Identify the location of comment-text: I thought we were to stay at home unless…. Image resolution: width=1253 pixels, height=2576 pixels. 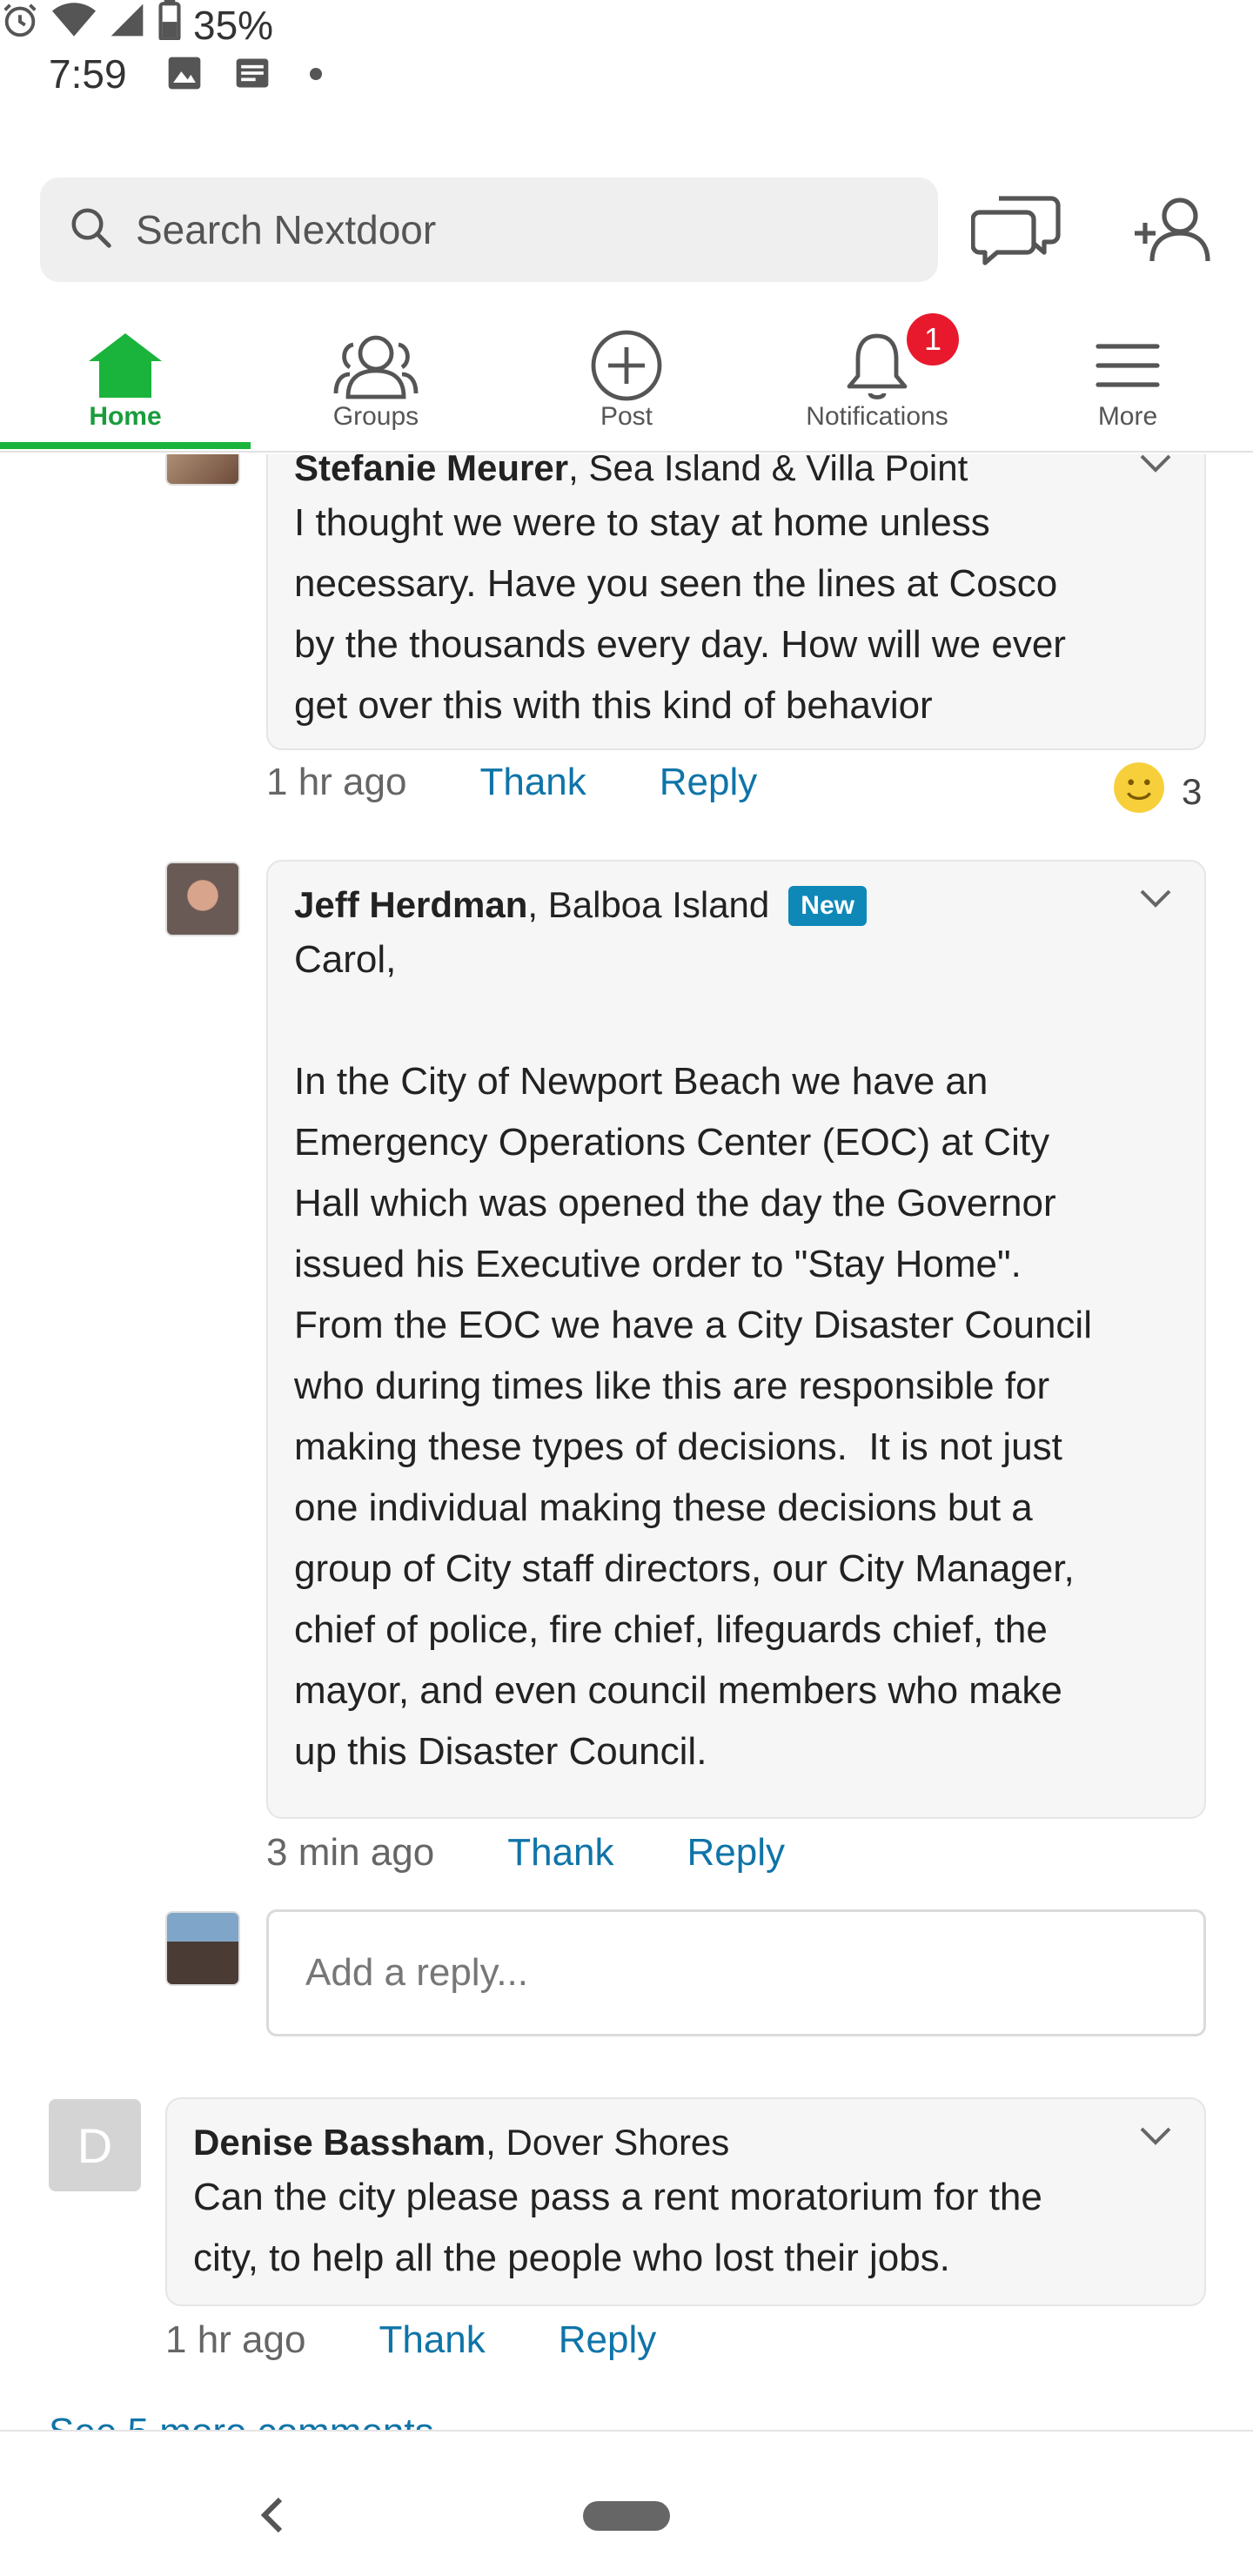
(680, 614).